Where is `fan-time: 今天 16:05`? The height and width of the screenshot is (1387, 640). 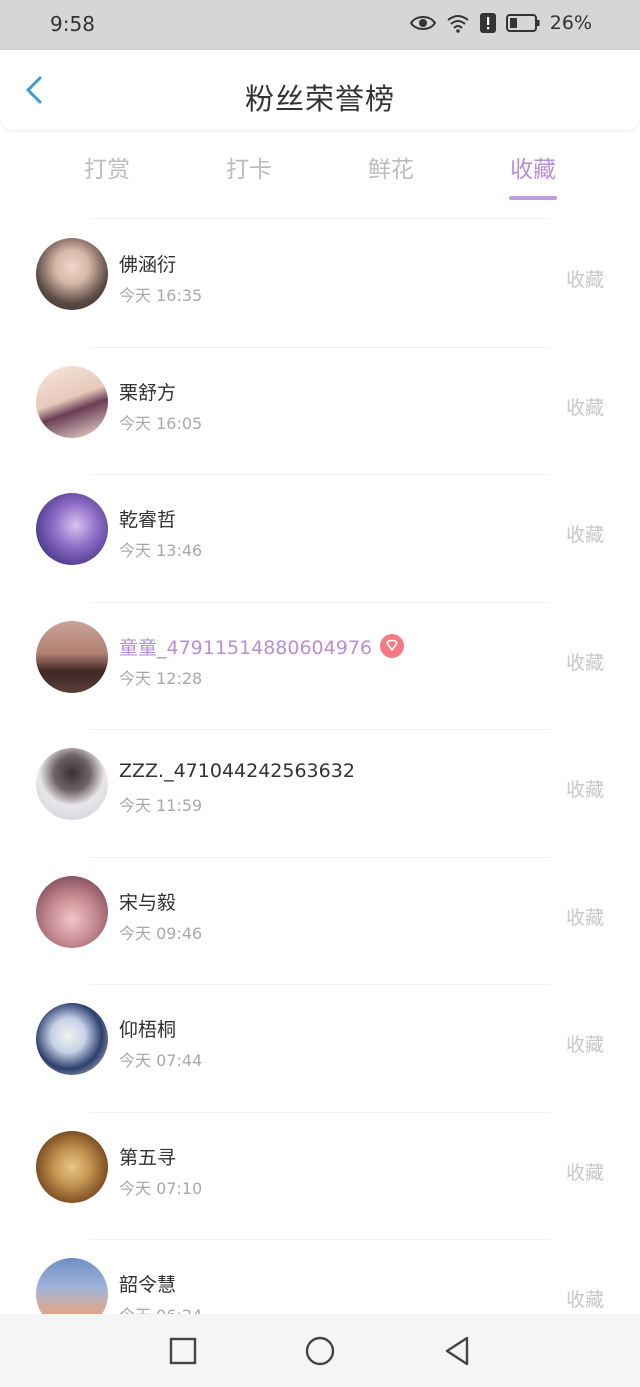
fan-time: 今天 16:05 is located at coordinates (161, 423).